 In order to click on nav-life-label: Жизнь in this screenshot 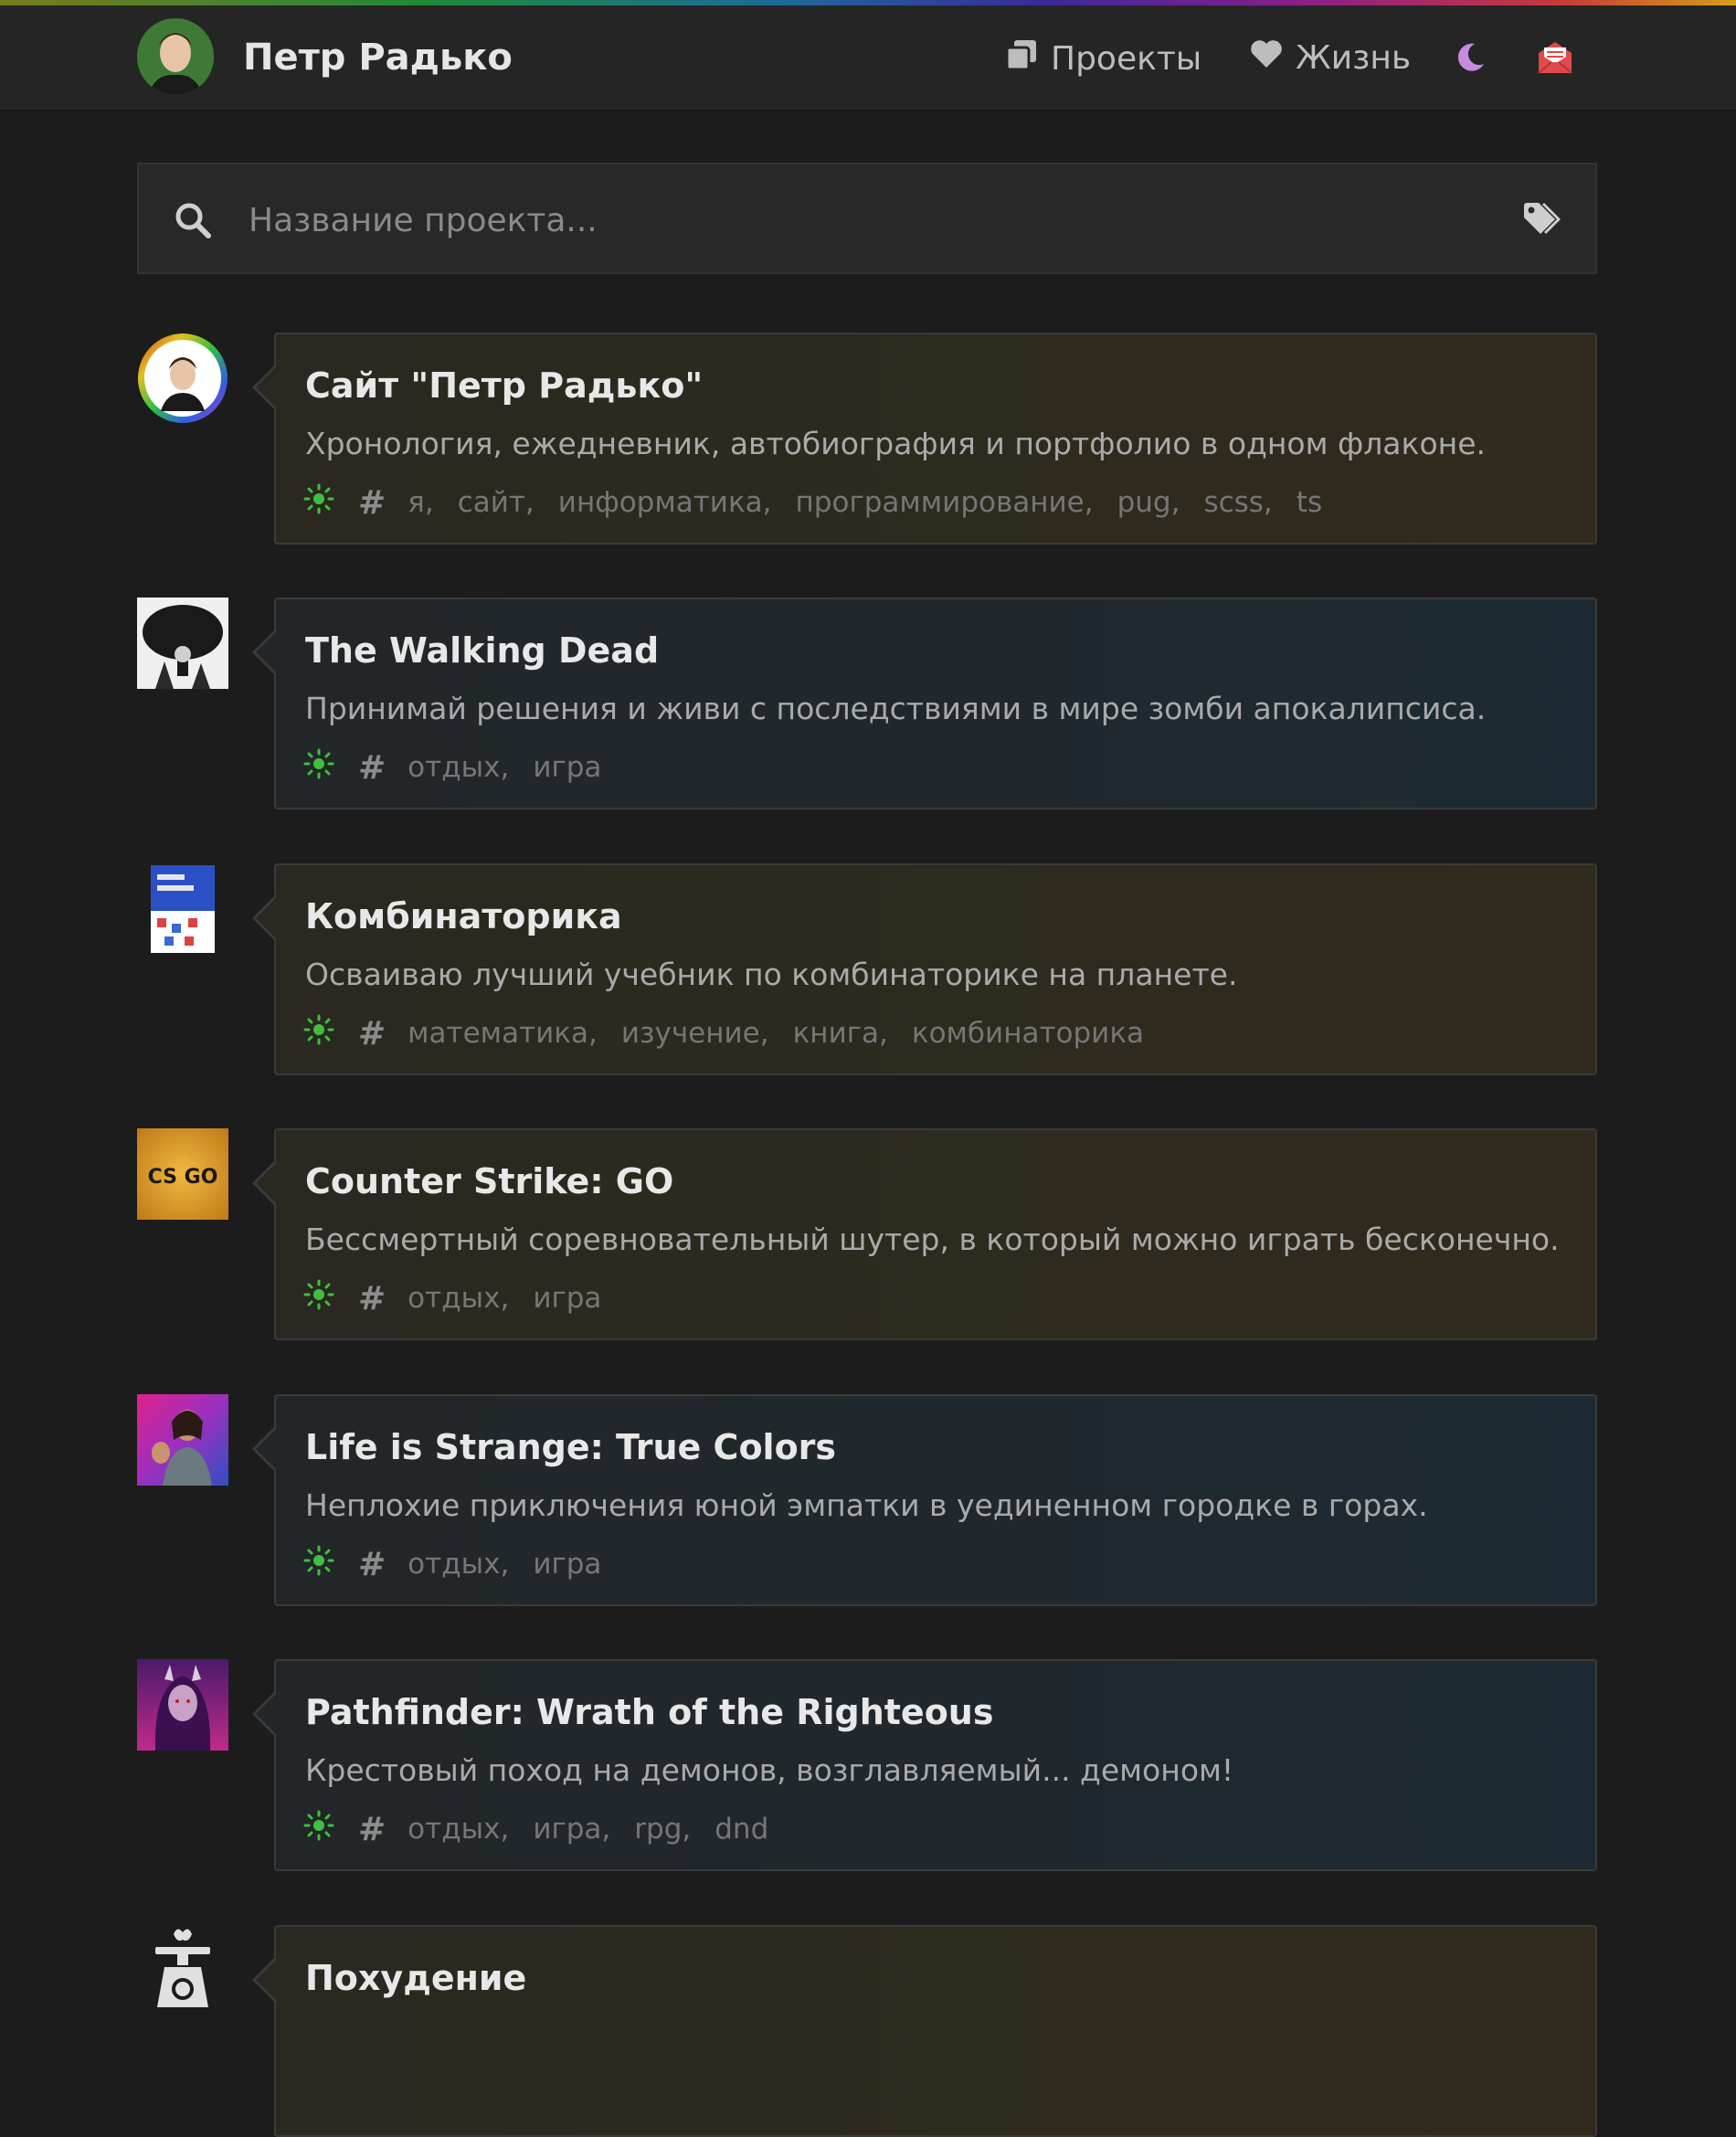, I will do `click(1354, 58)`.